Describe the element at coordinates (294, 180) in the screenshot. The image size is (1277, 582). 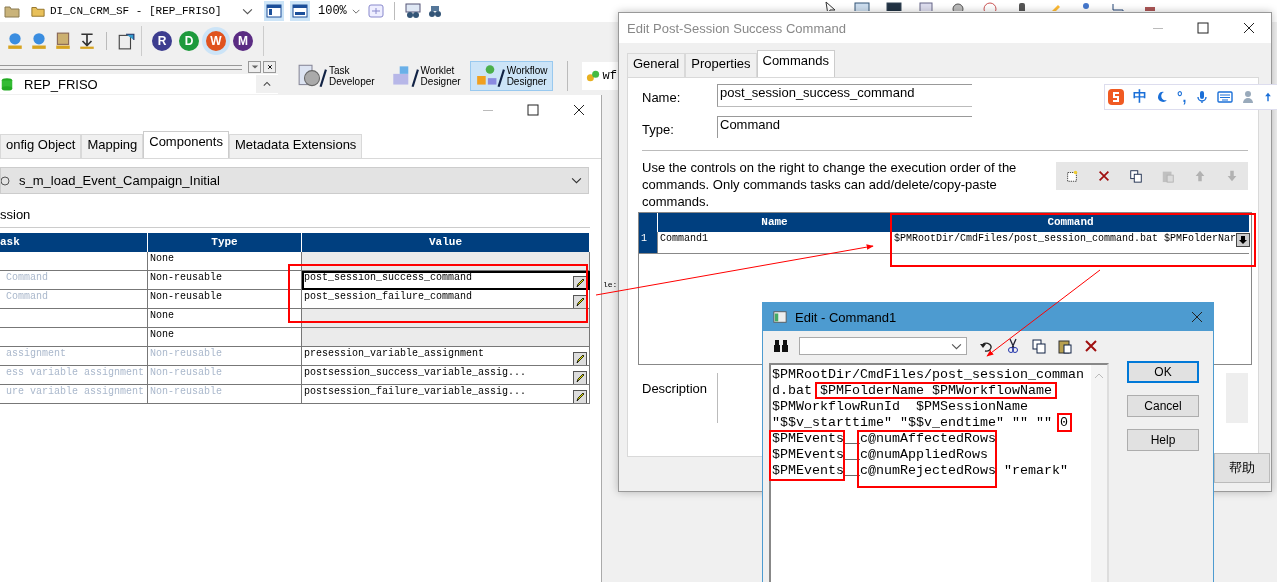
I see `session-combo: s_m_load_Event_Campaign_Initial` at that location.